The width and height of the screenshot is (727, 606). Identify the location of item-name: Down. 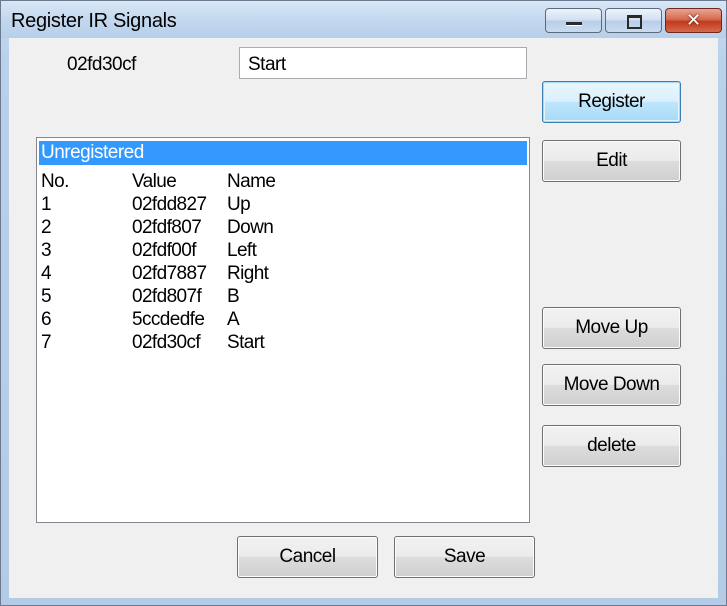
(250, 227).